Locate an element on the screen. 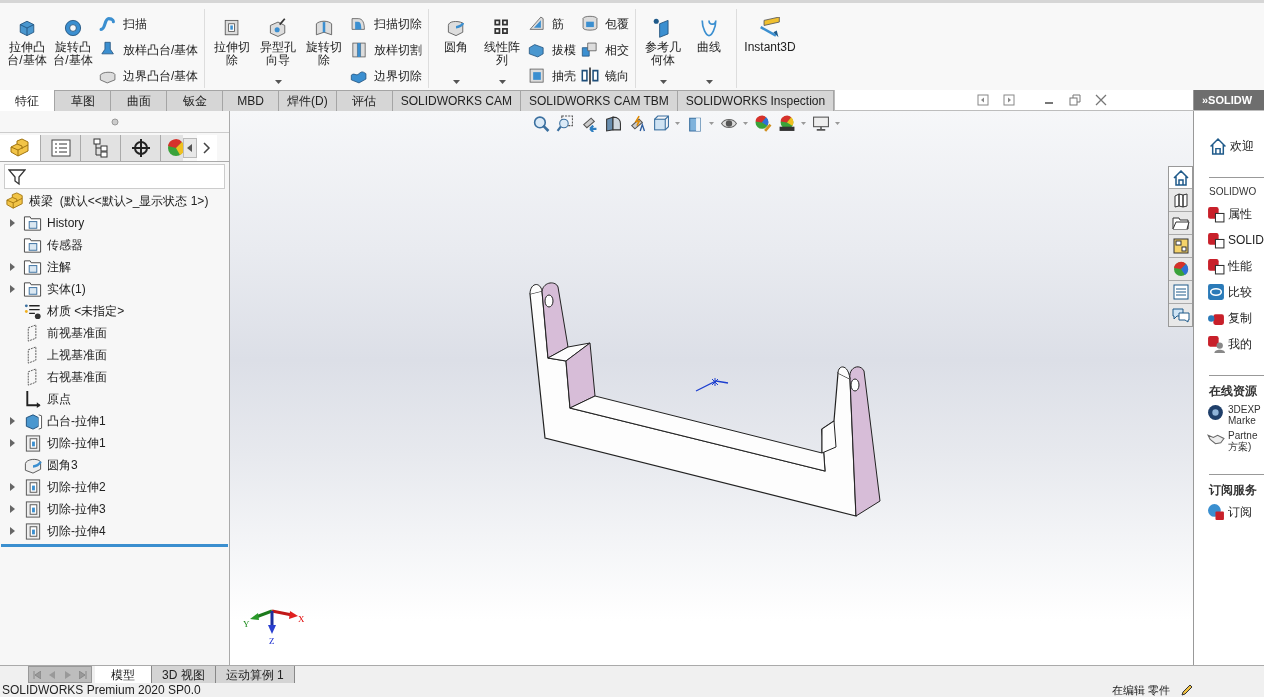  ribbon-tab: 钣金 is located at coordinates (195, 100).